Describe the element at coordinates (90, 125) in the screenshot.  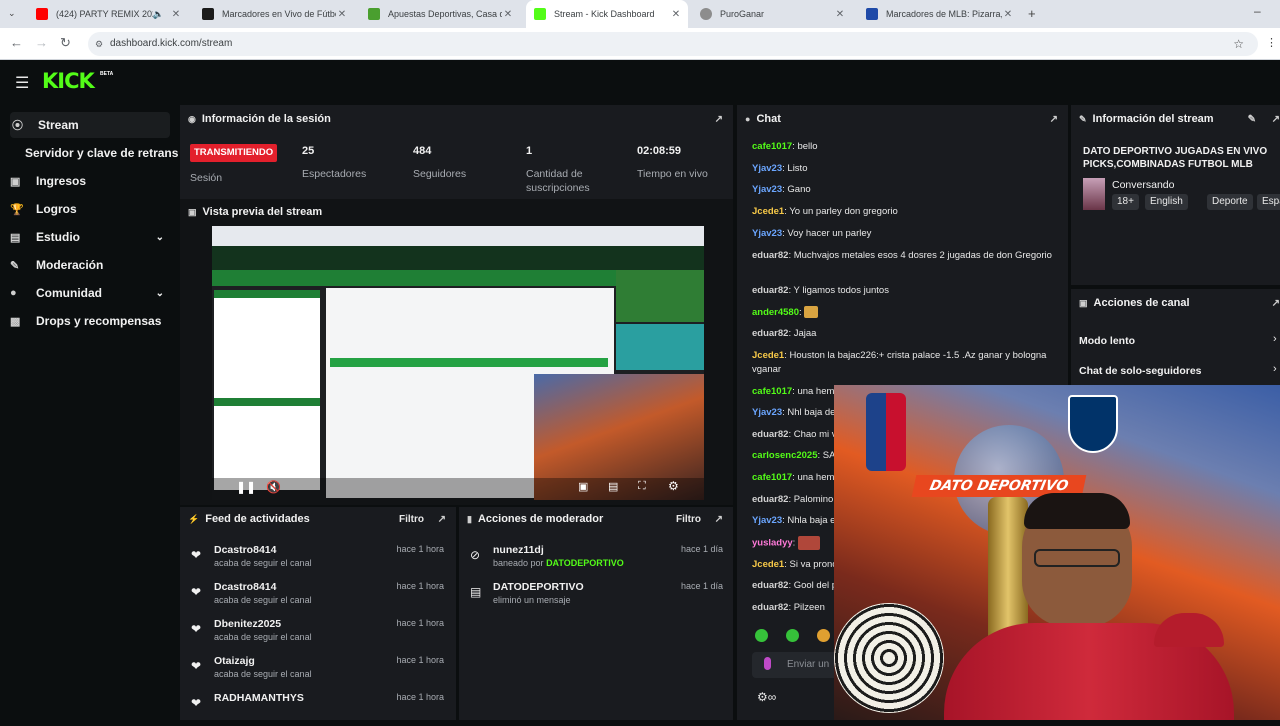
I see `sidebar-item-stream: ⦿ Stream` at that location.